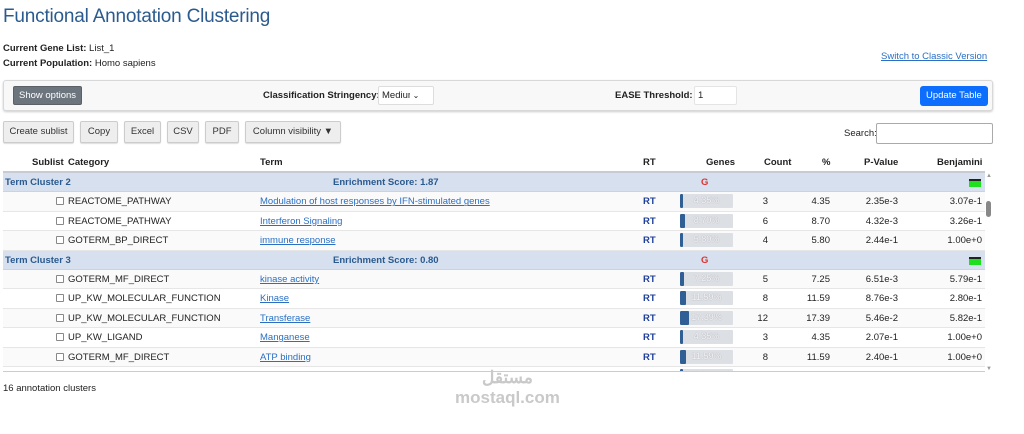  Describe the element at coordinates (989, 176) in the screenshot. I see `scroll-up-icon: ▲` at that location.